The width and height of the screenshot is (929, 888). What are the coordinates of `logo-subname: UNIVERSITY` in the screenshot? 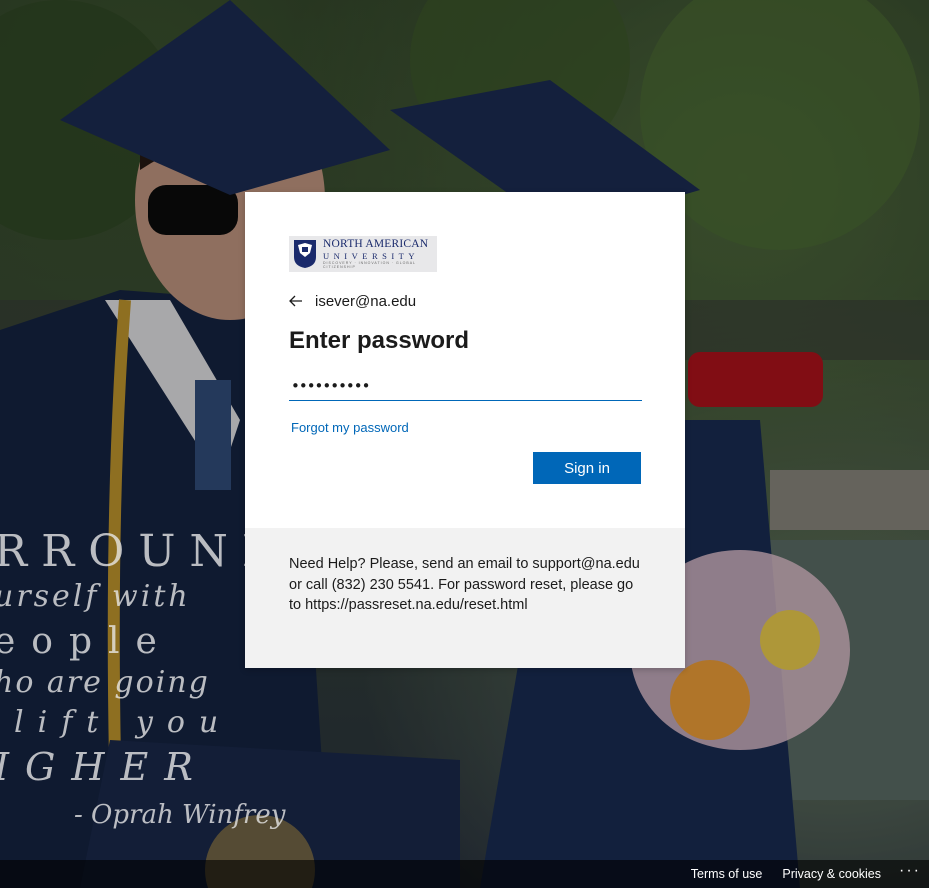 It's located at (371, 255).